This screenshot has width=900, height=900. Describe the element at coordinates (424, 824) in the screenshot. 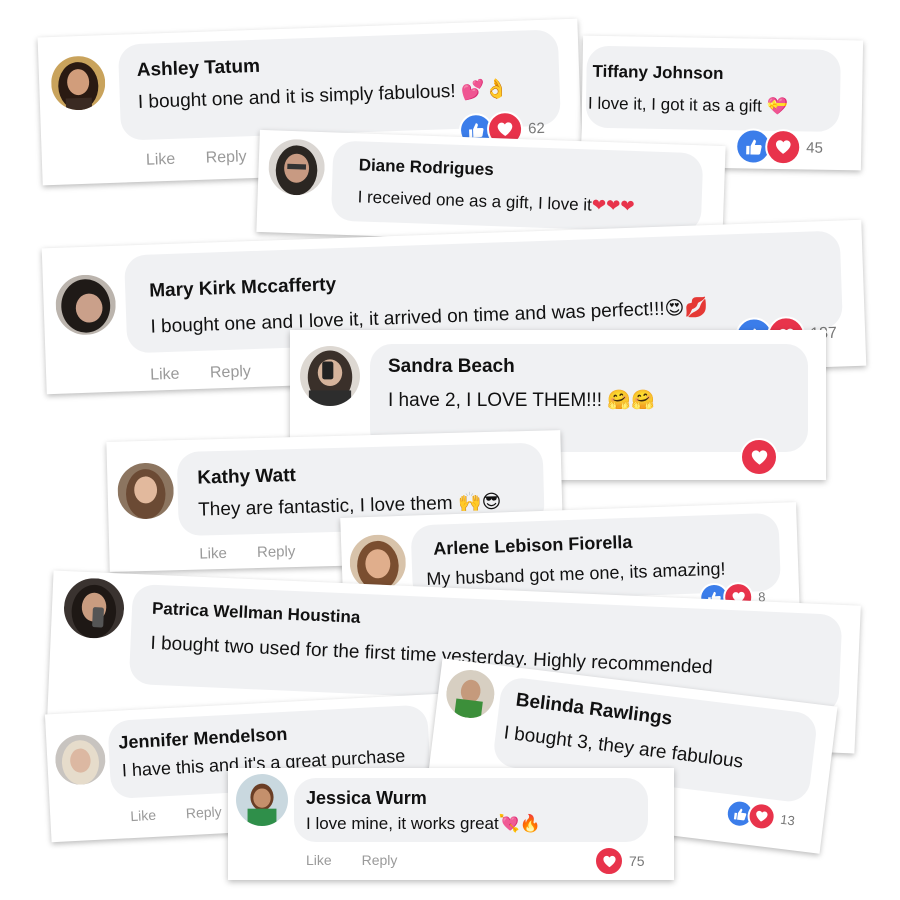

I see `comment-text: I love mine, it works great💘🔥` at that location.